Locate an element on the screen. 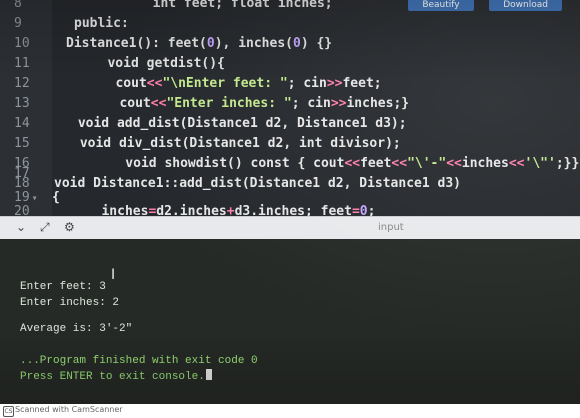 This screenshot has width=580, height=418. console-line: Press ENTER to exit console. is located at coordinates (116, 376).